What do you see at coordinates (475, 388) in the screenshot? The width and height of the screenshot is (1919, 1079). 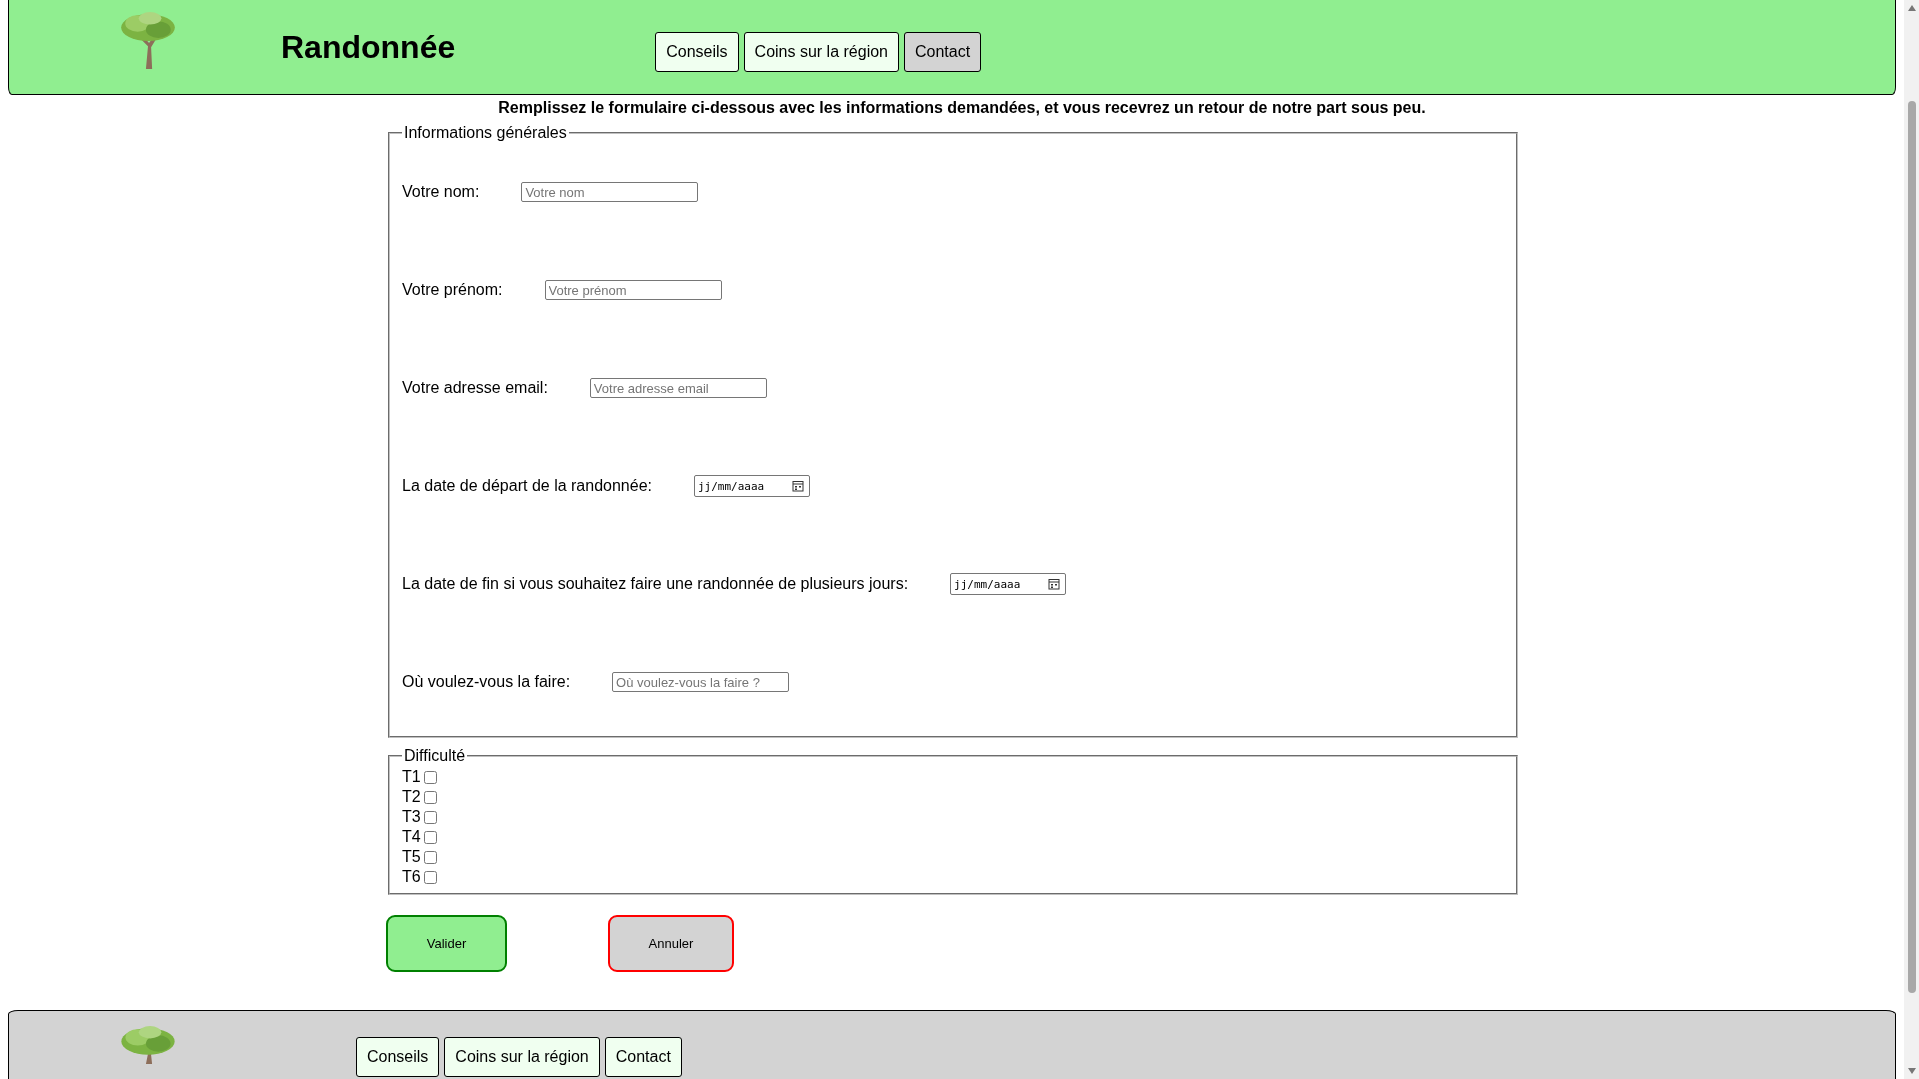 I see `field-label: Votre adresse email:` at bounding box center [475, 388].